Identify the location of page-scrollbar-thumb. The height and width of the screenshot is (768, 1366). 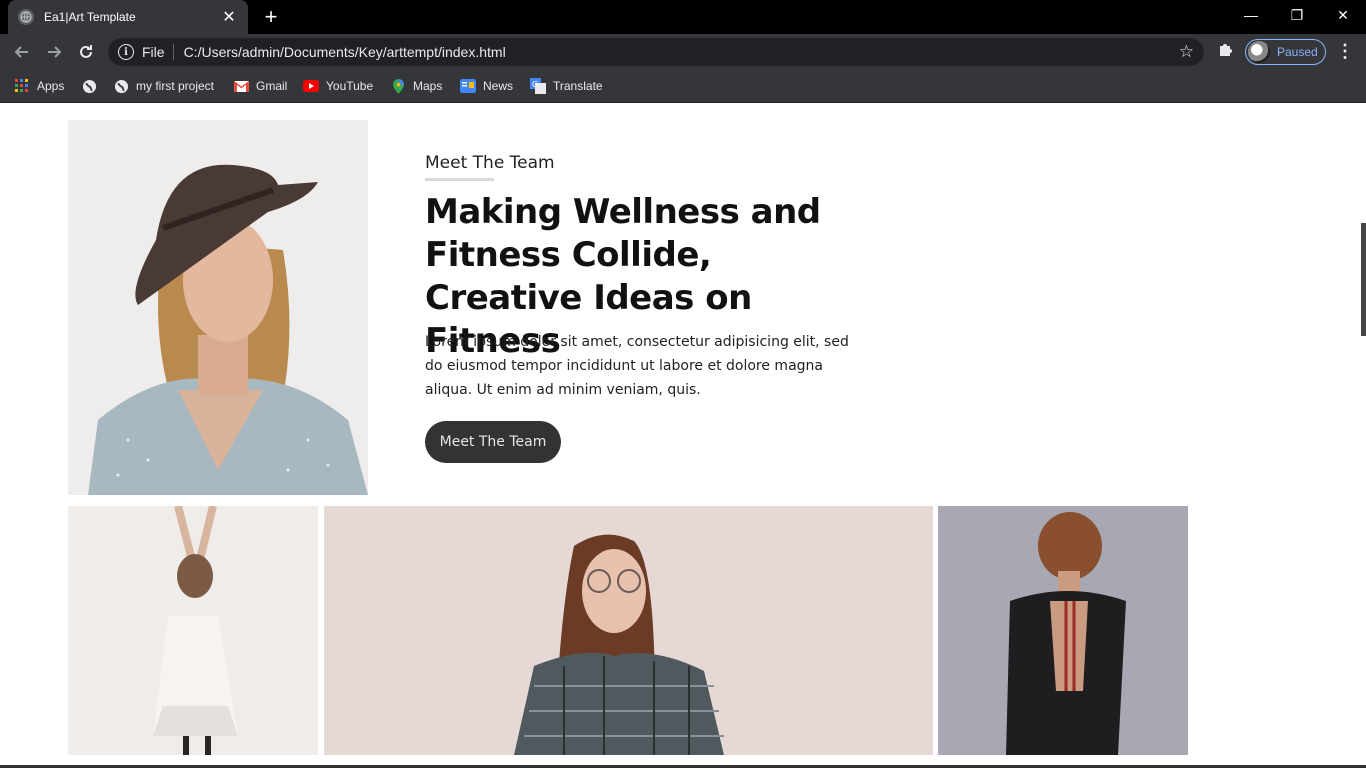
(1363, 279).